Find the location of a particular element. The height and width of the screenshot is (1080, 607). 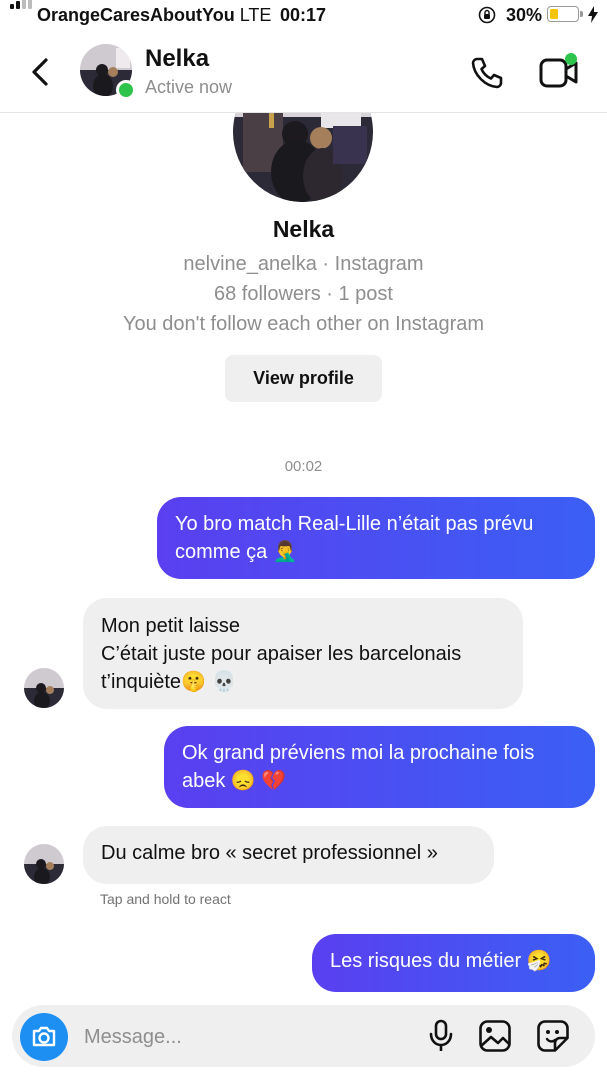

status-bar: OrangeCaresAboutYou LTE 00:17 30% is located at coordinates (303, 16).